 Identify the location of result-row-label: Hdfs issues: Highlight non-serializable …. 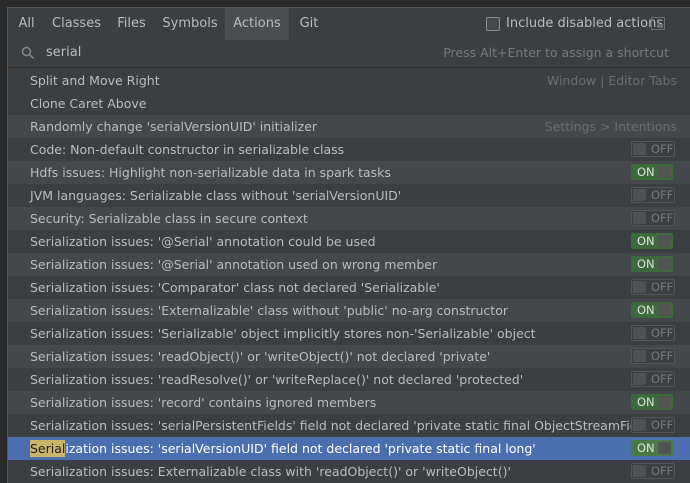
(210, 172).